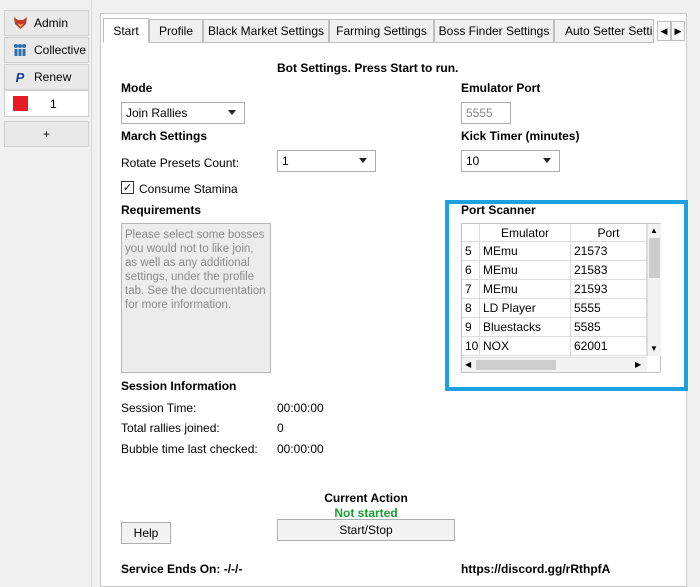 The width and height of the screenshot is (700, 587). What do you see at coordinates (127, 187) in the screenshot?
I see `consume-stamina-checkbox: ✓` at bounding box center [127, 187].